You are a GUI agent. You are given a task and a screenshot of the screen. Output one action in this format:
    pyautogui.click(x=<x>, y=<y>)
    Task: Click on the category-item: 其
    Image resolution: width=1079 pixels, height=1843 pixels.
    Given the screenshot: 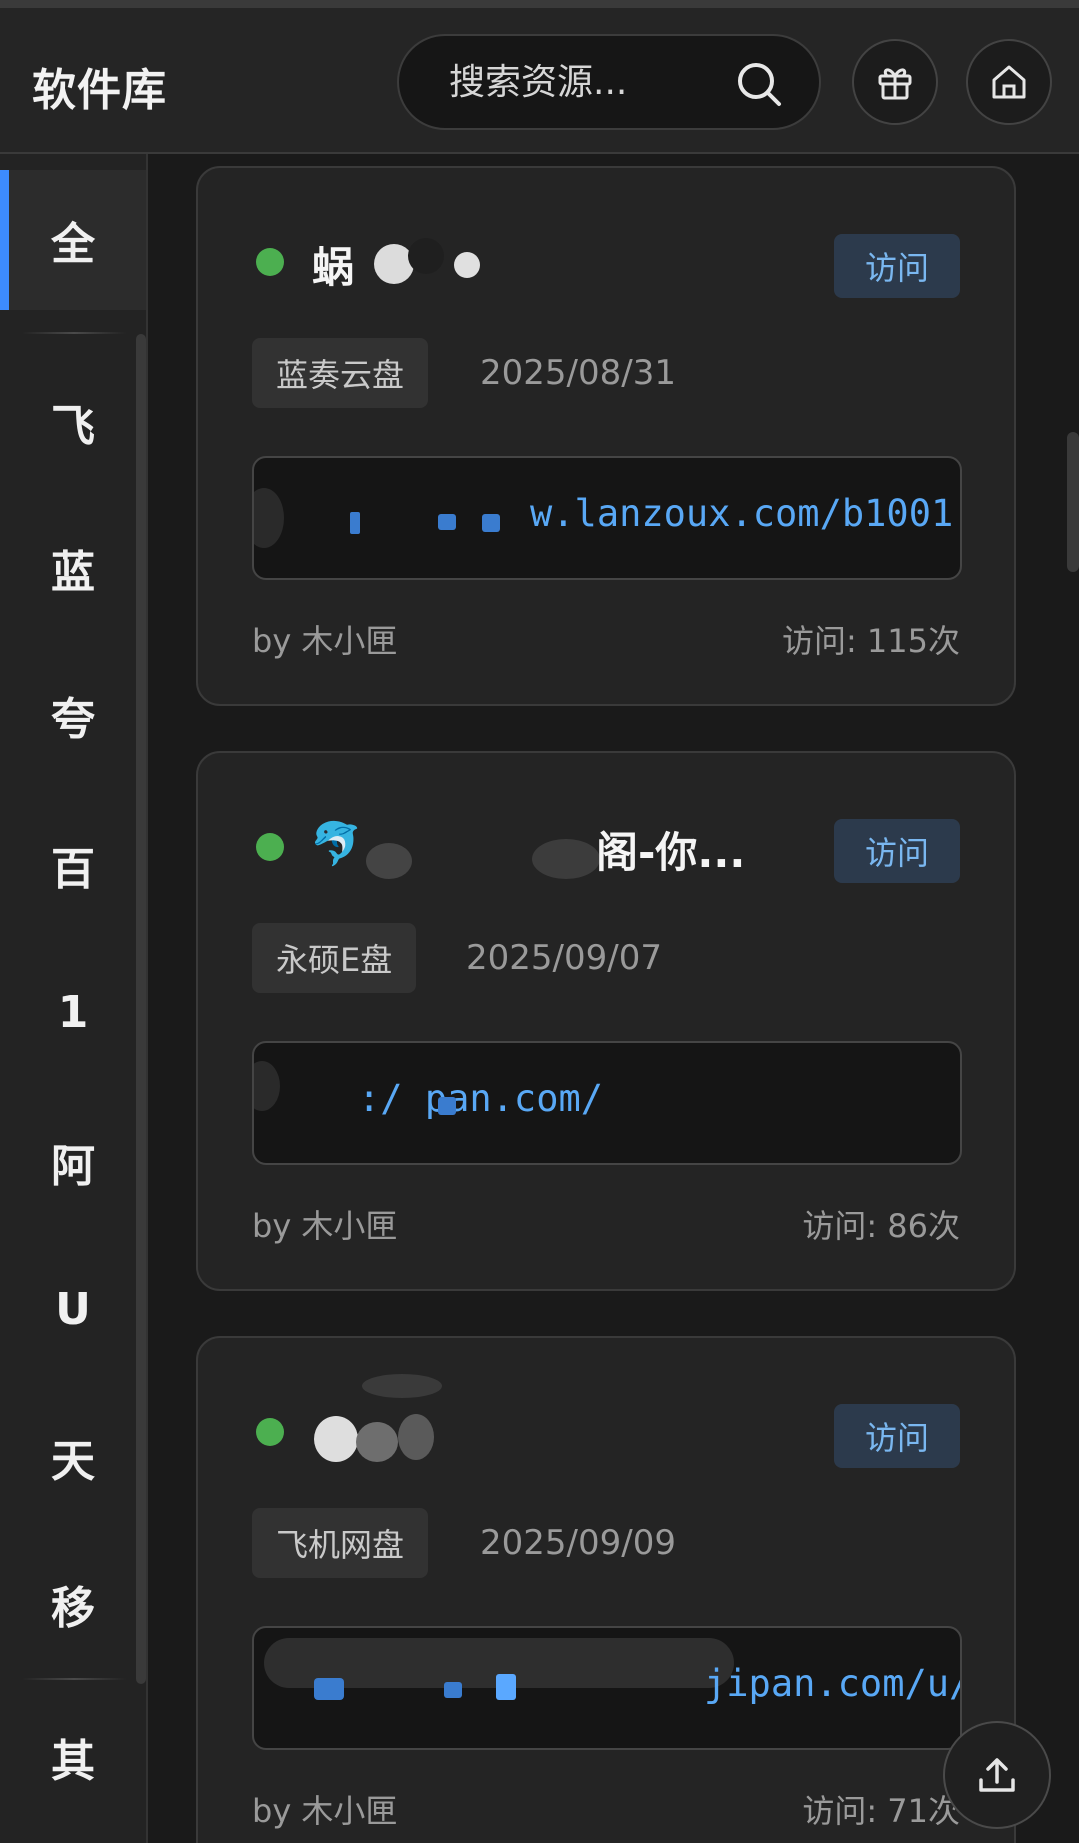 What is the action you would take?
    pyautogui.click(x=73, y=1757)
    